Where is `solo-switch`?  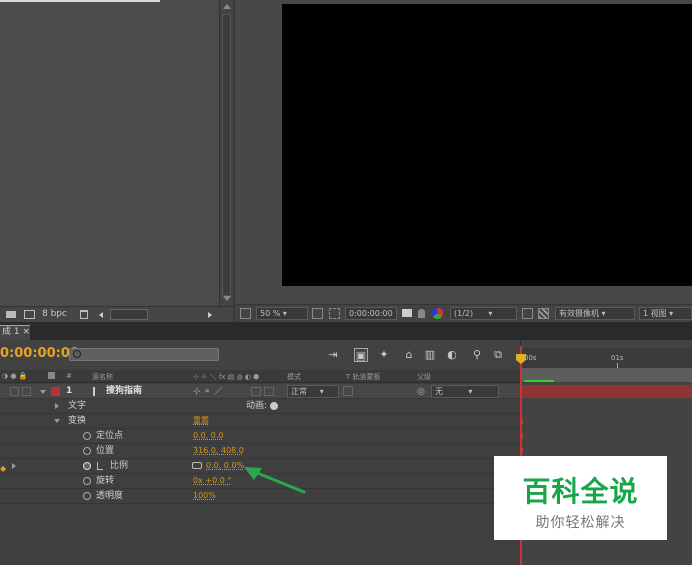
solo-switch is located at coordinates (26, 391).